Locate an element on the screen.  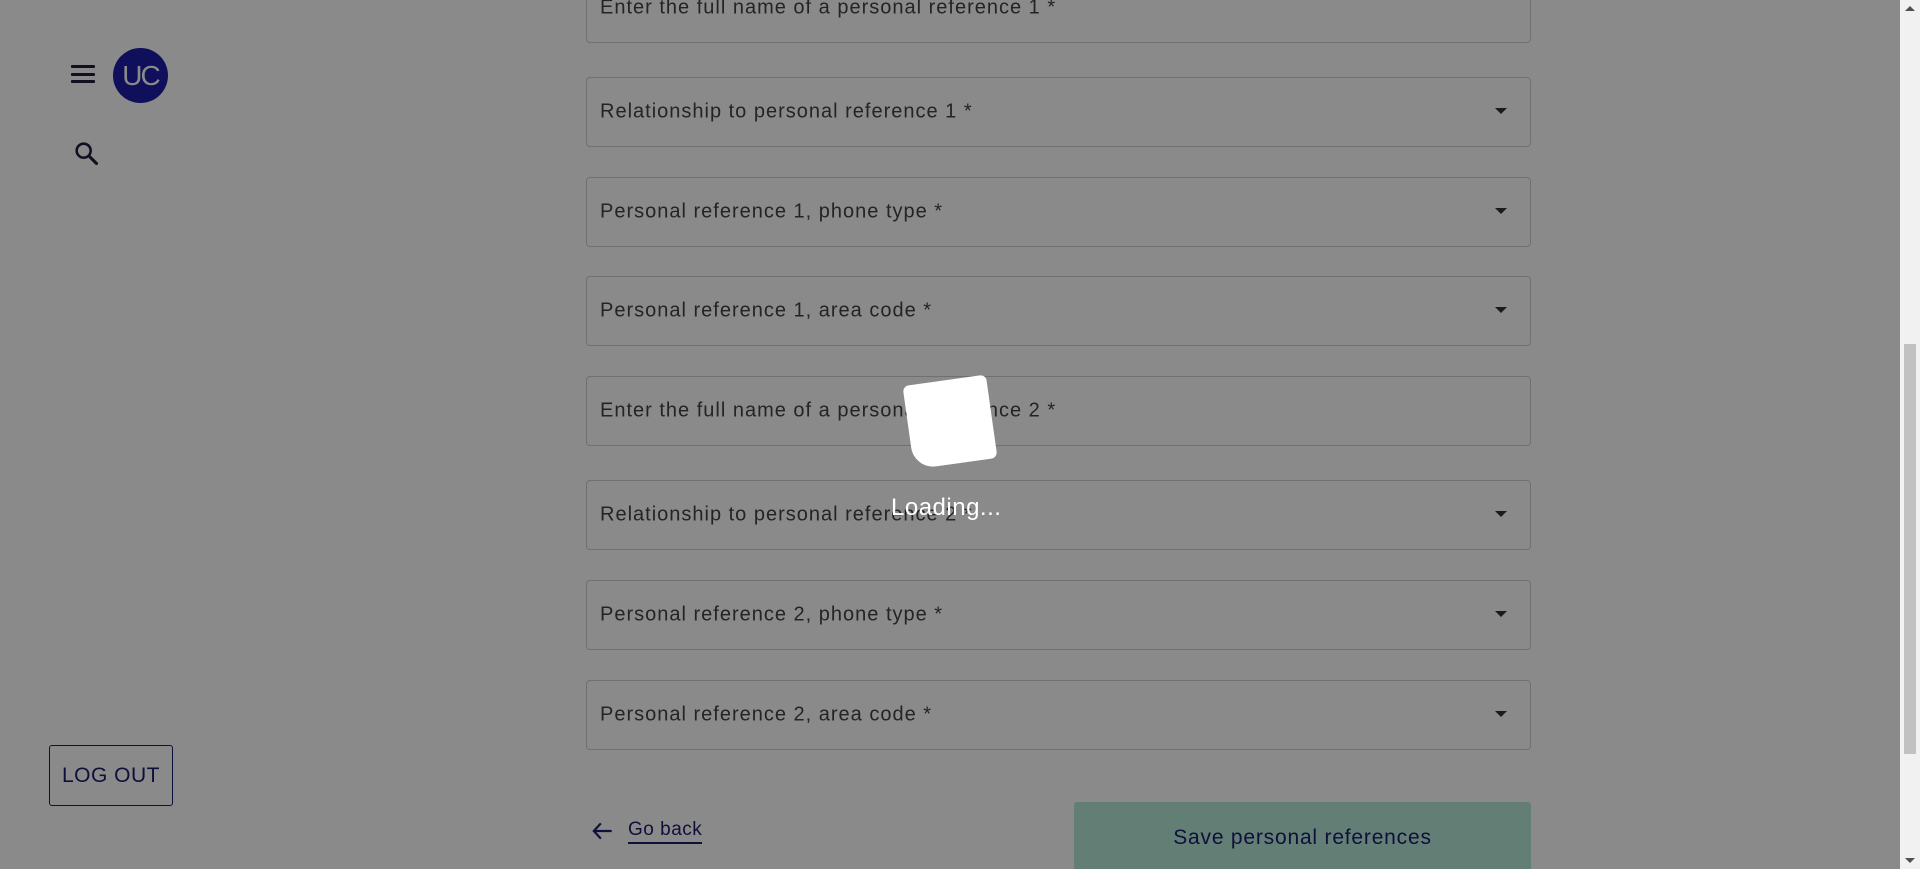
loading-spinner-icon is located at coordinates (950, 422).